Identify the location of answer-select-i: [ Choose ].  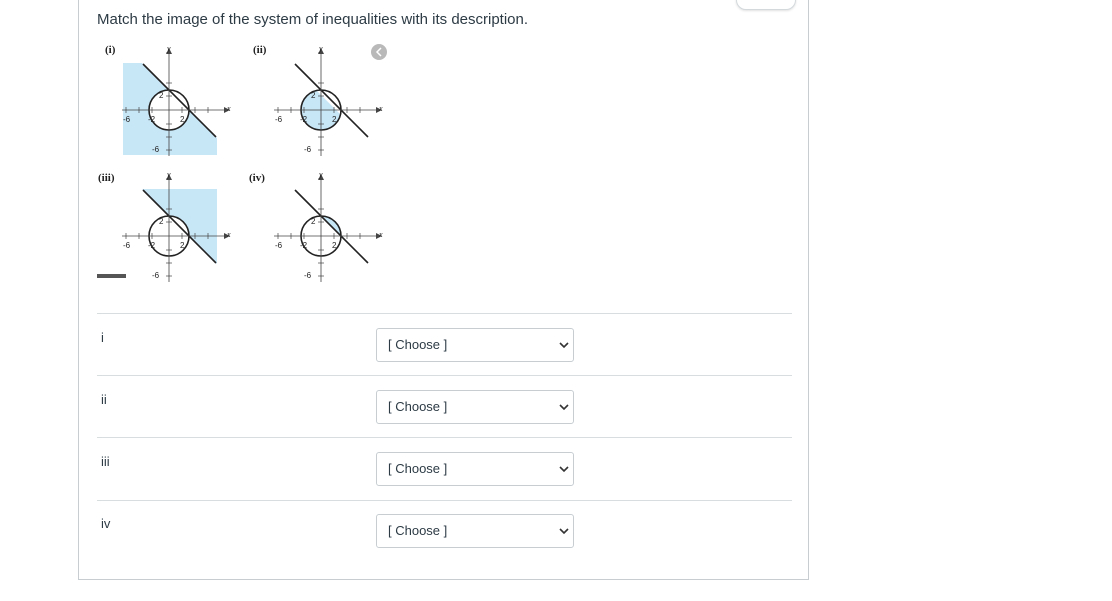
(475, 345).